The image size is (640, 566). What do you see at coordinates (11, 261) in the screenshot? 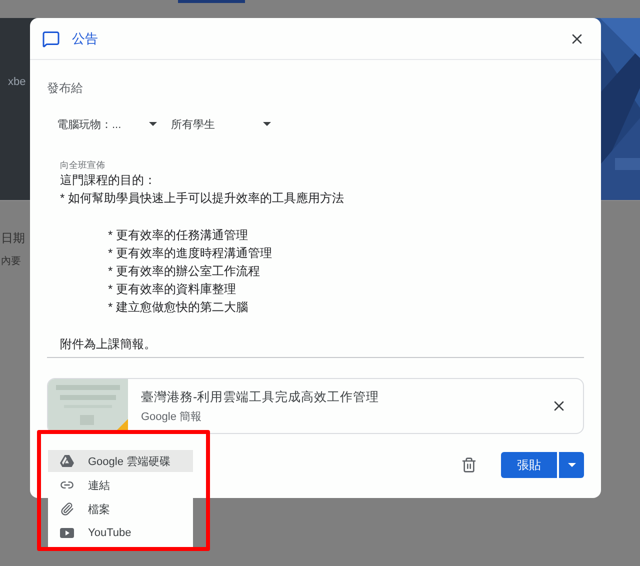
I see `background-text: 內要` at bounding box center [11, 261].